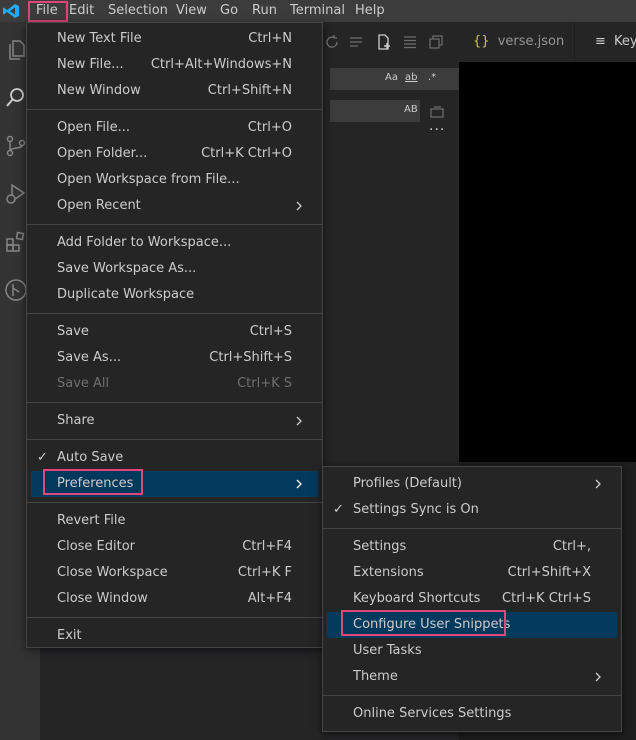 This screenshot has width=636, height=740. I want to click on search-input: Aa ab .*, so click(394, 79).